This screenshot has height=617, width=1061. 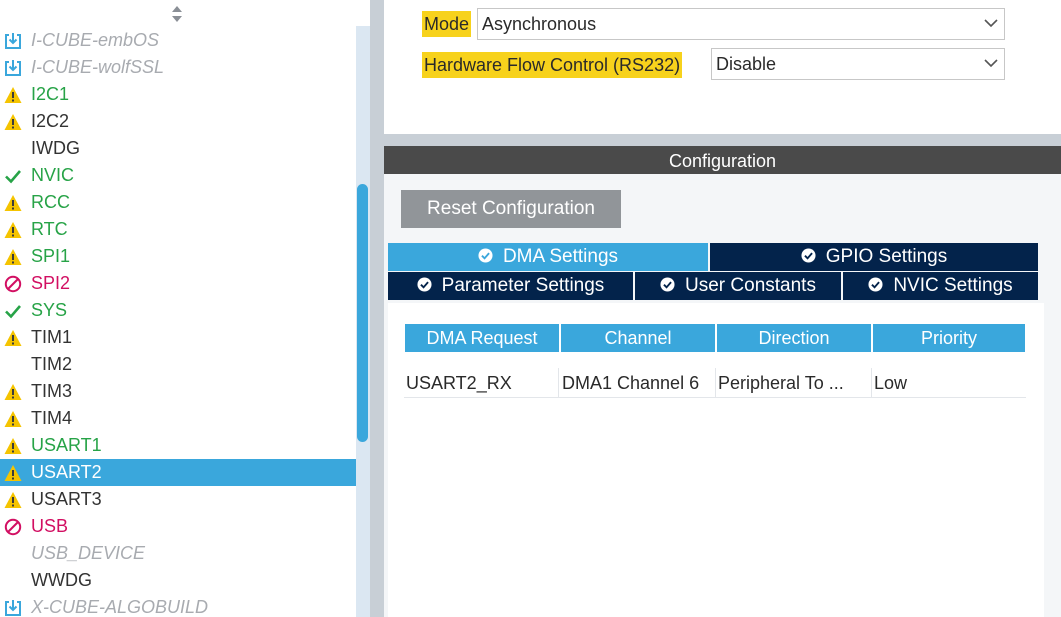 What do you see at coordinates (52, 364) in the screenshot?
I see `tree-item-label: TIM2` at bounding box center [52, 364].